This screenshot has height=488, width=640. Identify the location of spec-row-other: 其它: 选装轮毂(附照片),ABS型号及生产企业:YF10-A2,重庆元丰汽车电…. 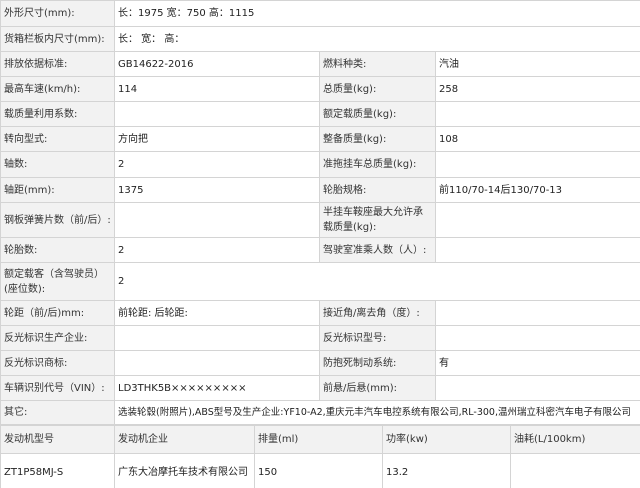
(320, 412).